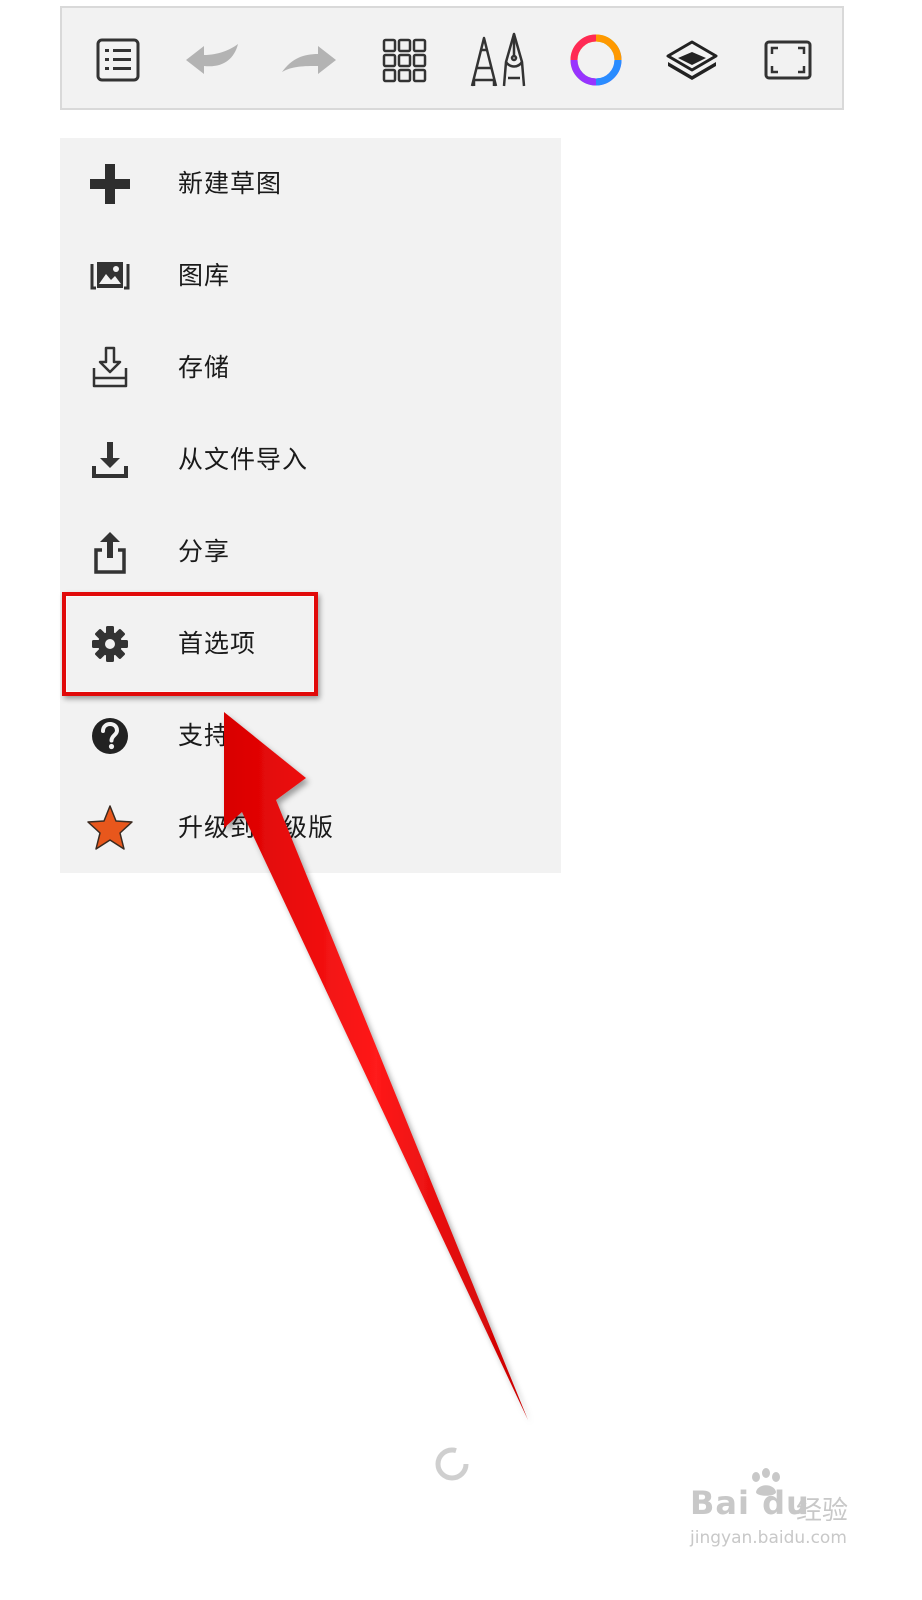 The height and width of the screenshot is (1600, 922). I want to click on watermark-url: jingyan.baidu.com, so click(768, 1538).